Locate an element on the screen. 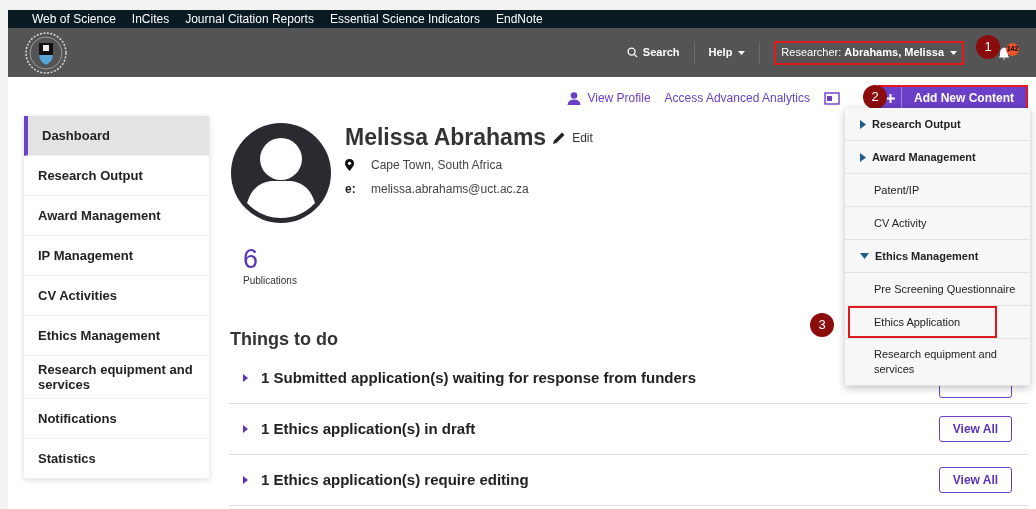 This screenshot has width=1036, height=509. menu-item: CV Activity is located at coordinates (937, 223).